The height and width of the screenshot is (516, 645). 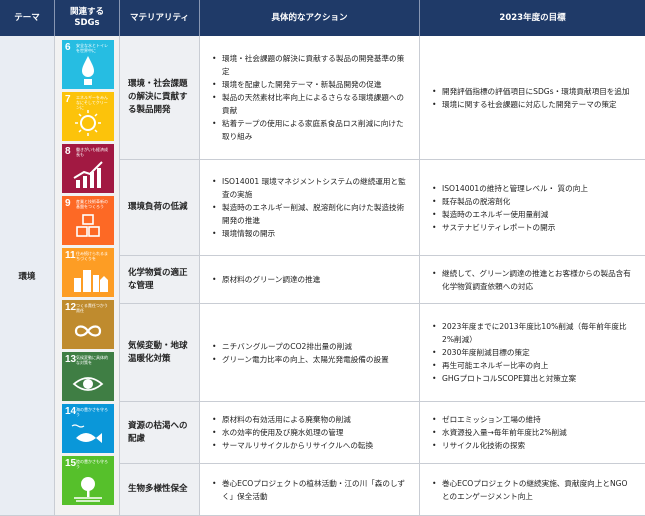 What do you see at coordinates (310, 233) in the screenshot?
I see `list-item: 環境情報の開示` at bounding box center [310, 233].